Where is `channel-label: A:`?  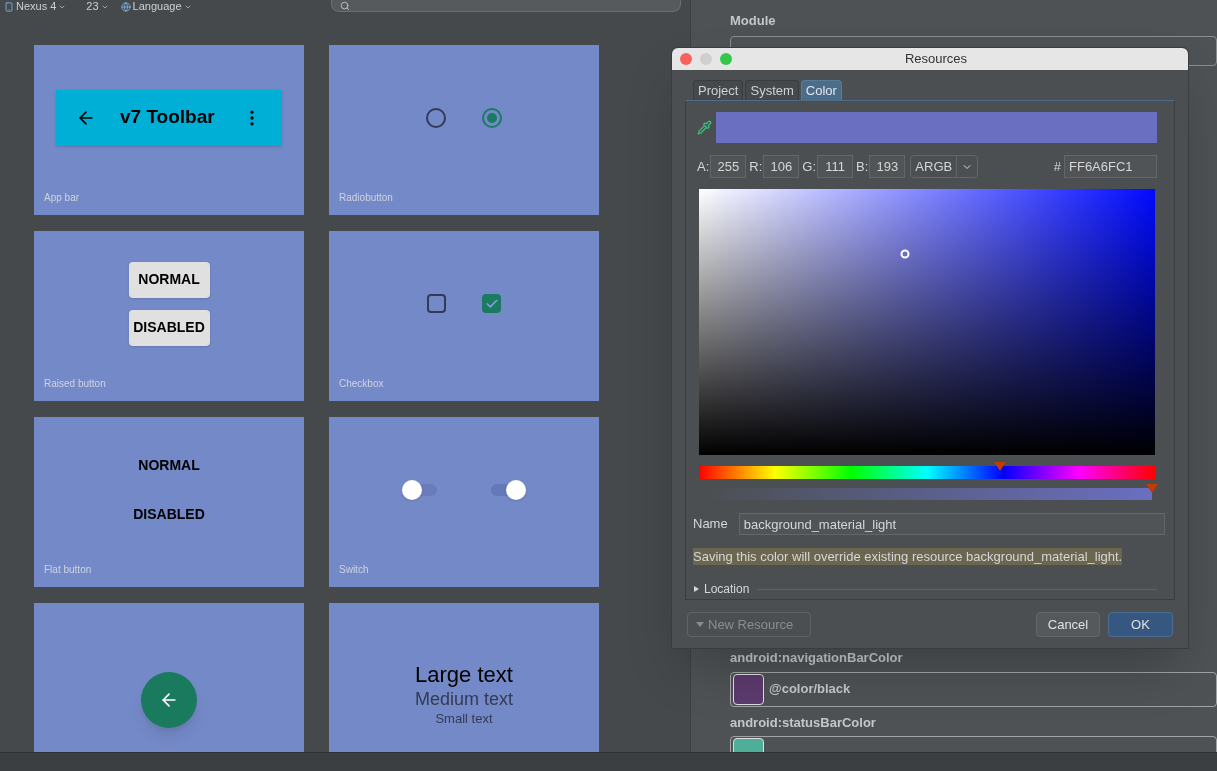 channel-label: A: is located at coordinates (703, 166).